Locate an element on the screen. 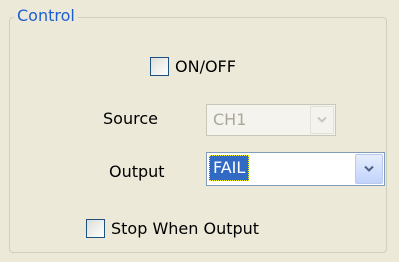 The height and width of the screenshot is (262, 399). output-combobox: FAIL is located at coordinates (295, 169).